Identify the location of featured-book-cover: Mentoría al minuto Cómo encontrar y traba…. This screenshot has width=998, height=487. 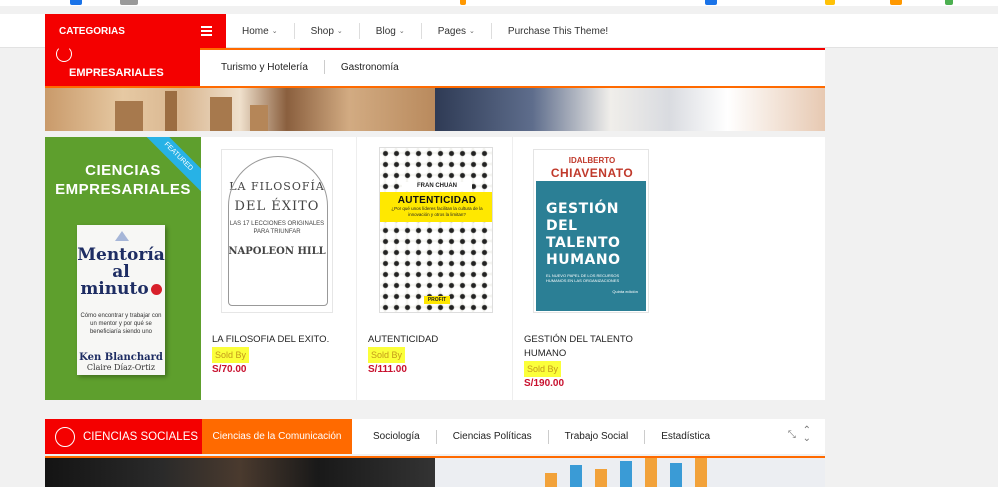
(121, 300).